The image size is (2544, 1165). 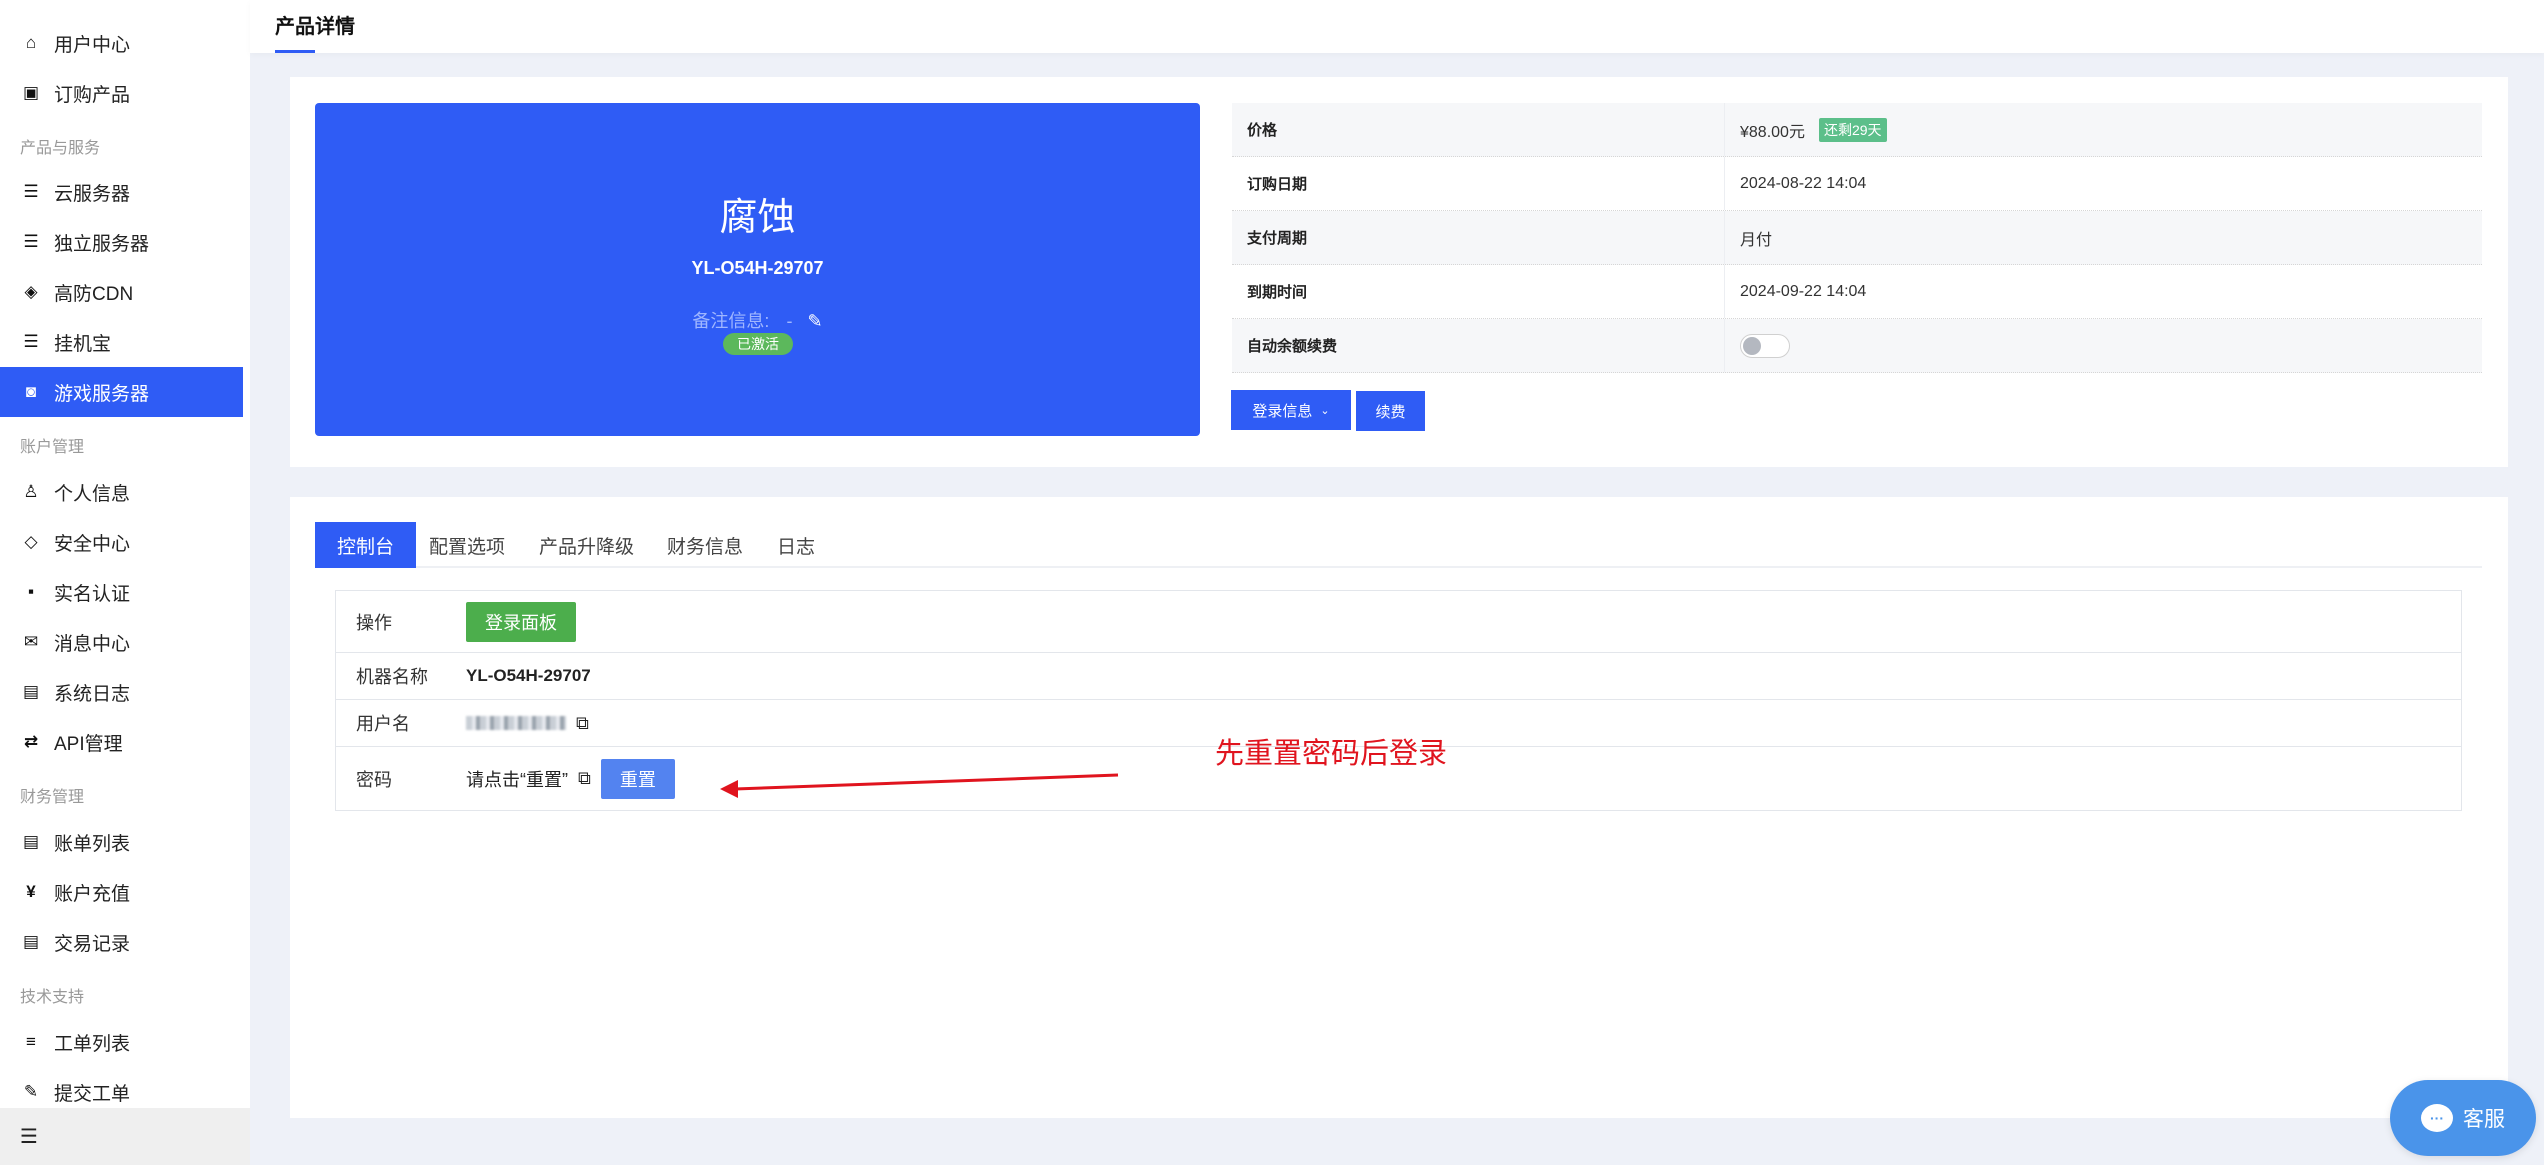 What do you see at coordinates (2484, 1119) in the screenshot?
I see `customer-service-label: 客服` at bounding box center [2484, 1119].